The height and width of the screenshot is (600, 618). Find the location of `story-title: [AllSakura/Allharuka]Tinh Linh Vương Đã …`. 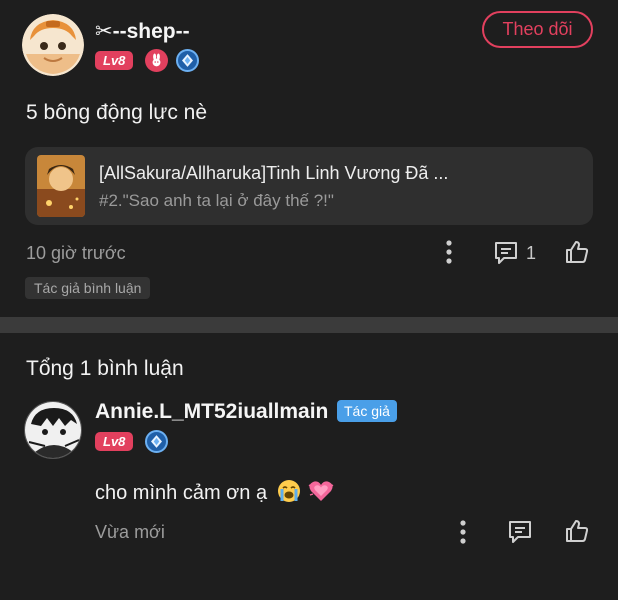

story-title: [AllSakura/Allharuka]Tinh Linh Vương Đã … is located at coordinates (274, 173).